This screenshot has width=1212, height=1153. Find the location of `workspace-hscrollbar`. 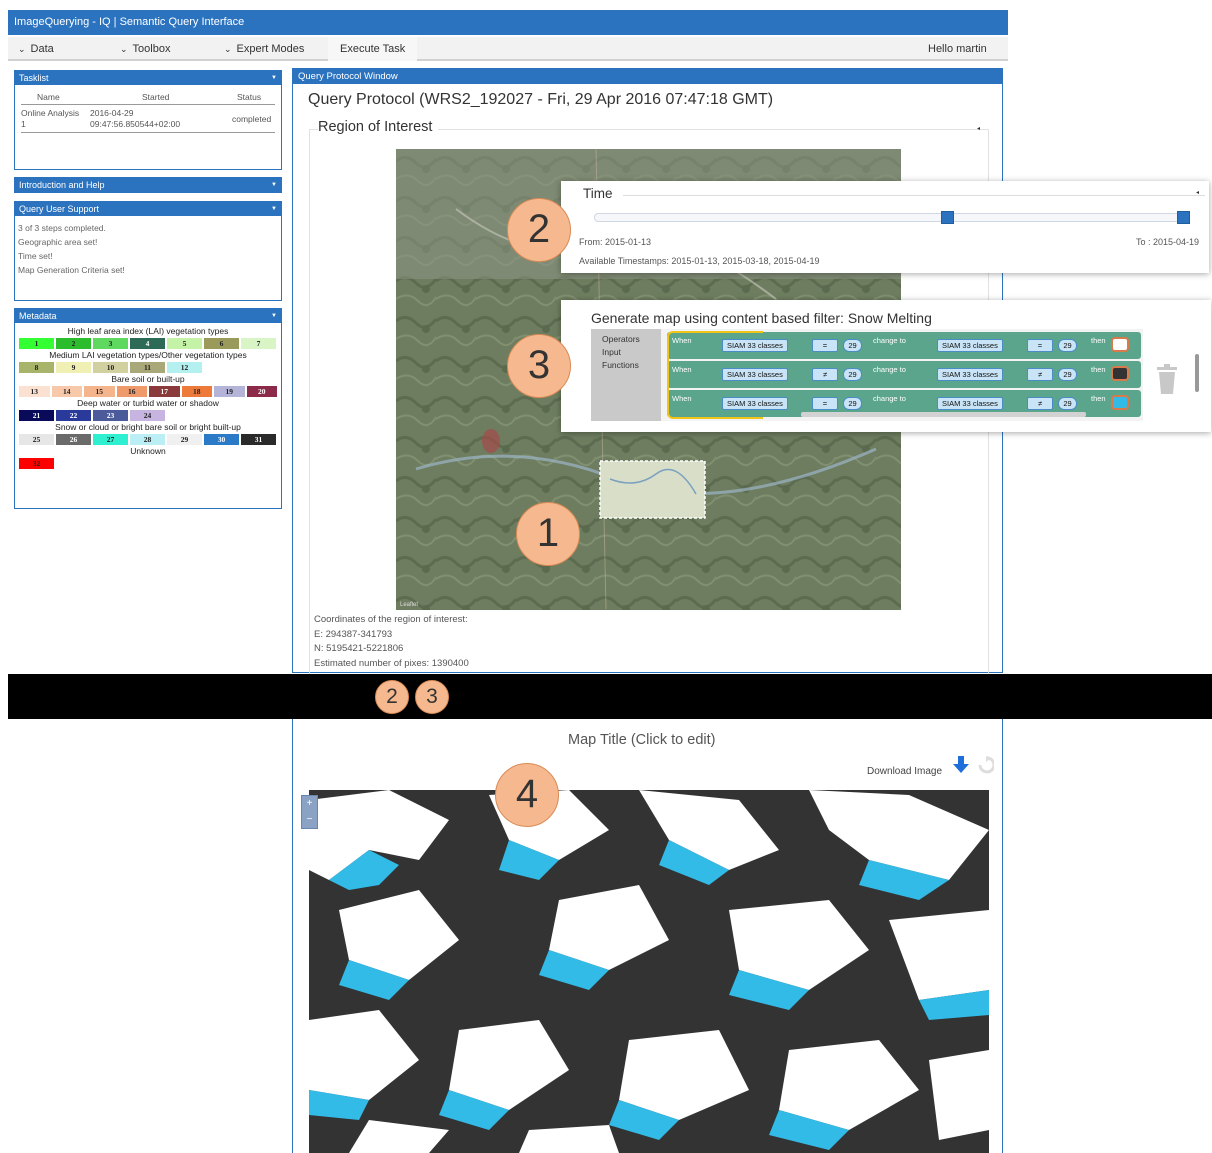

workspace-hscrollbar is located at coordinates (943, 414).